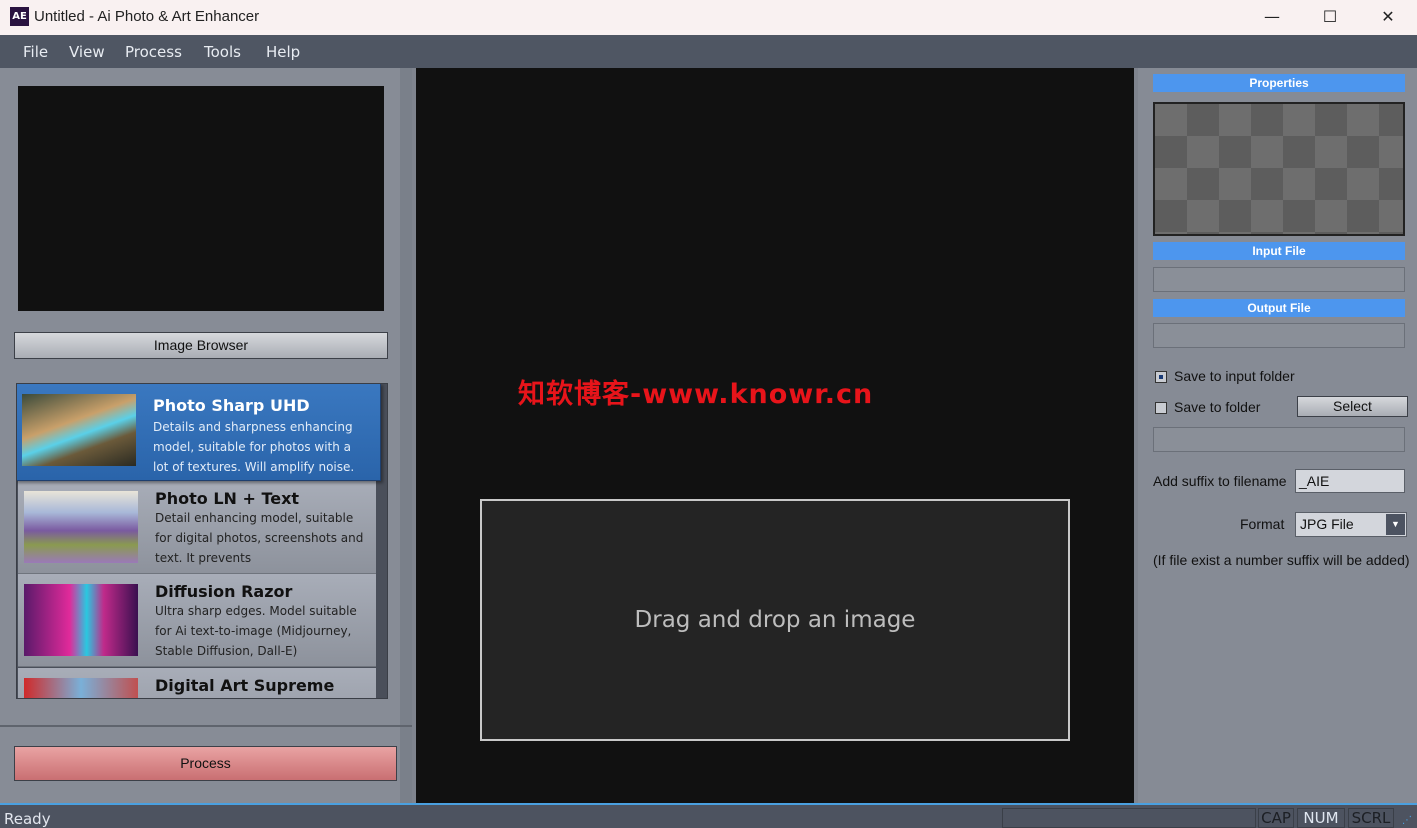 The width and height of the screenshot is (1417, 828). What do you see at coordinates (1327, 524) in the screenshot?
I see `format-value: JPG File` at bounding box center [1327, 524].